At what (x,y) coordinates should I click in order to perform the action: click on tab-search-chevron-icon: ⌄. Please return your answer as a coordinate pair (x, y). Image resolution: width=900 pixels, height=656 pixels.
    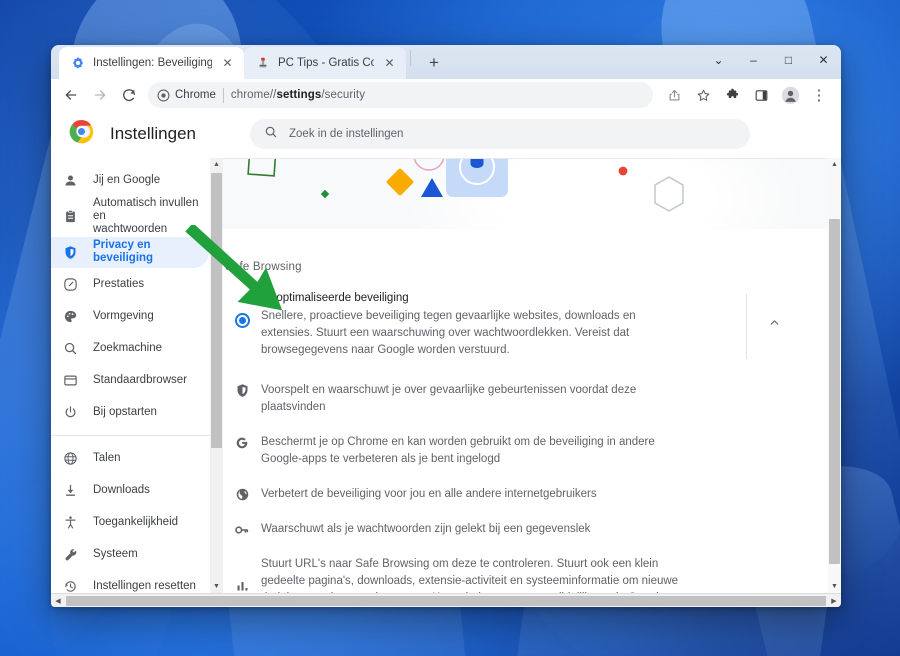
    Looking at the image, I should click on (718, 60).